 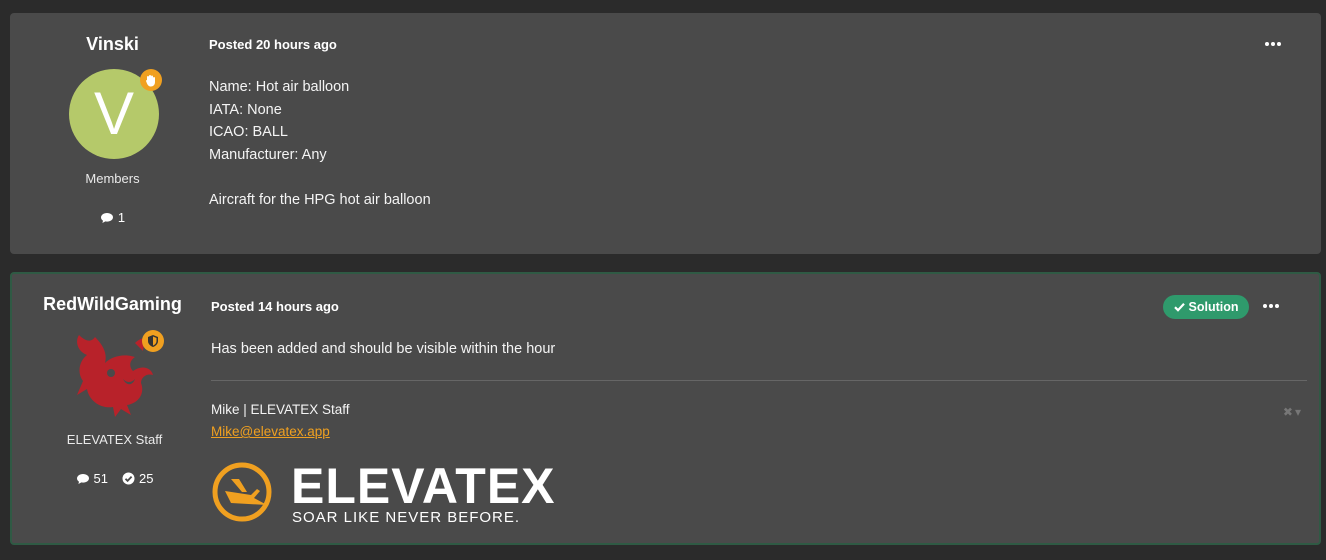 What do you see at coordinates (1298, 412) in the screenshot?
I see `chevron-down-icon: ▾` at bounding box center [1298, 412].